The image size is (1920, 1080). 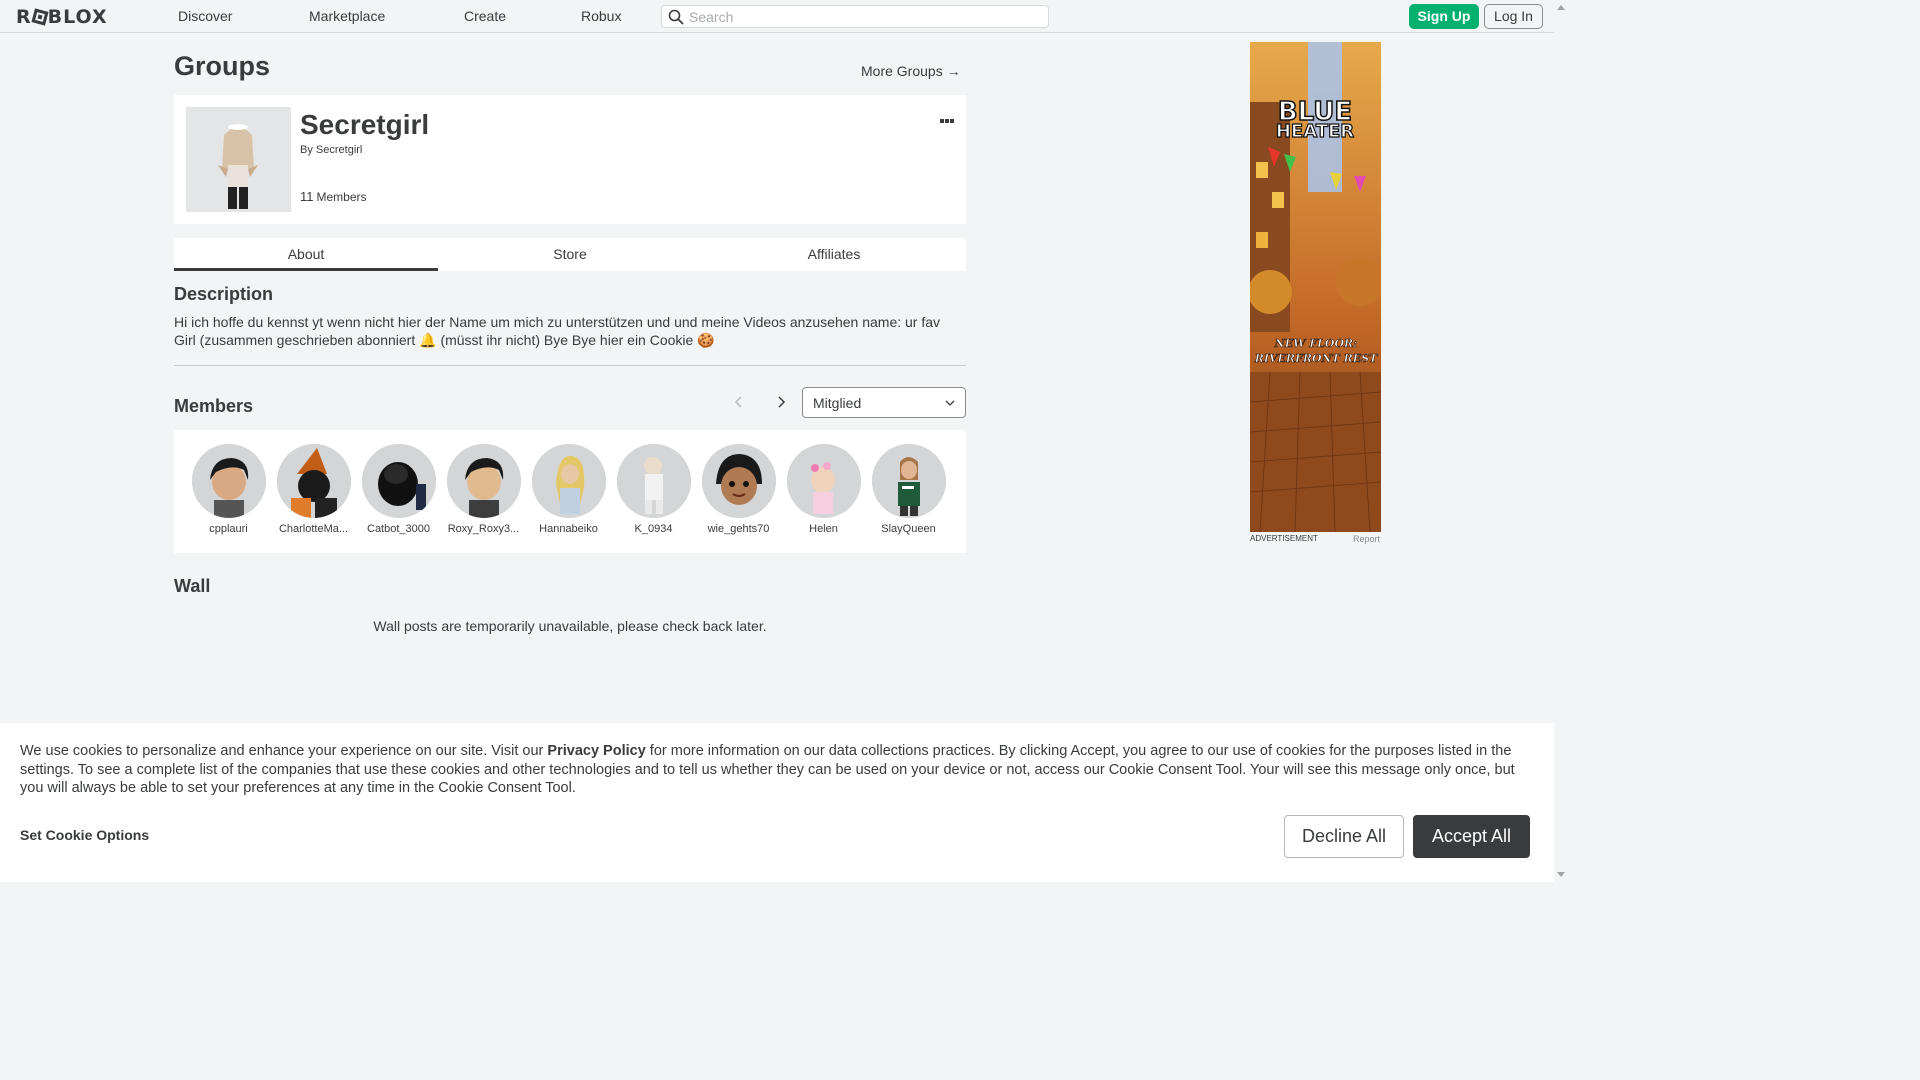 I want to click on member-name: cpplauri, so click(x=228, y=529).